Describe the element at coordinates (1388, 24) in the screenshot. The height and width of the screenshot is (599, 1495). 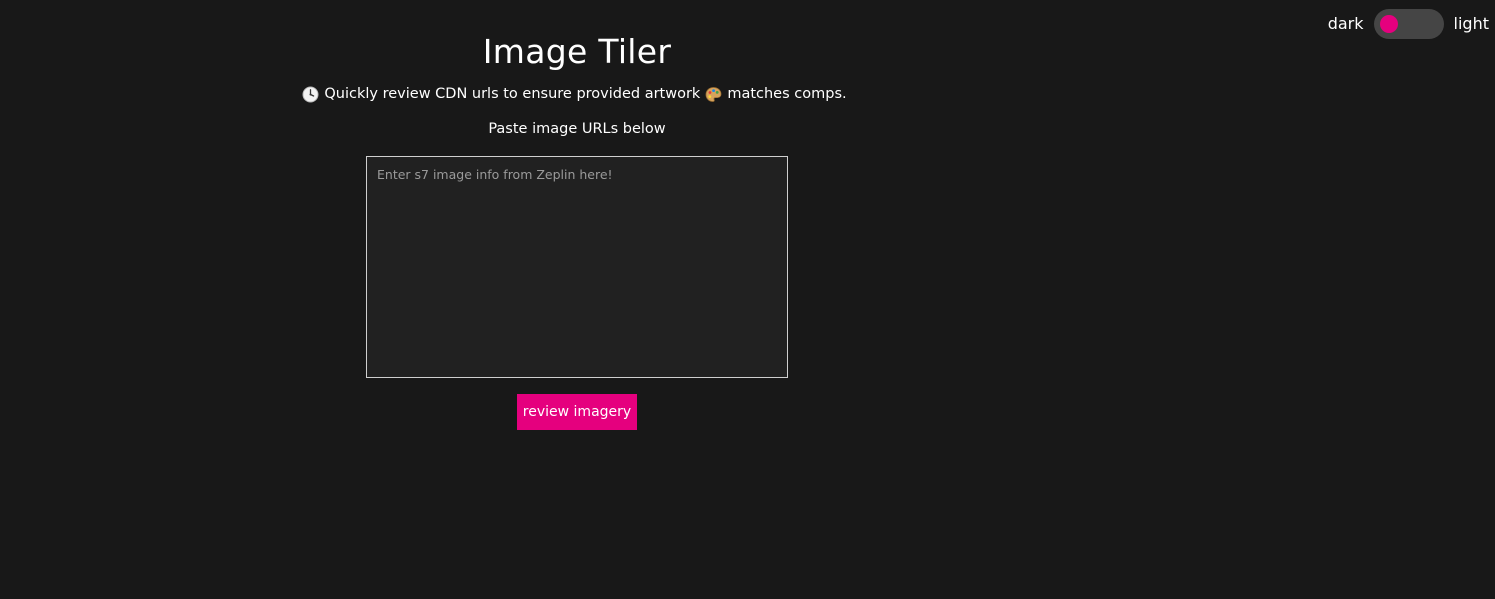
I see `theme-switch-knob` at that location.